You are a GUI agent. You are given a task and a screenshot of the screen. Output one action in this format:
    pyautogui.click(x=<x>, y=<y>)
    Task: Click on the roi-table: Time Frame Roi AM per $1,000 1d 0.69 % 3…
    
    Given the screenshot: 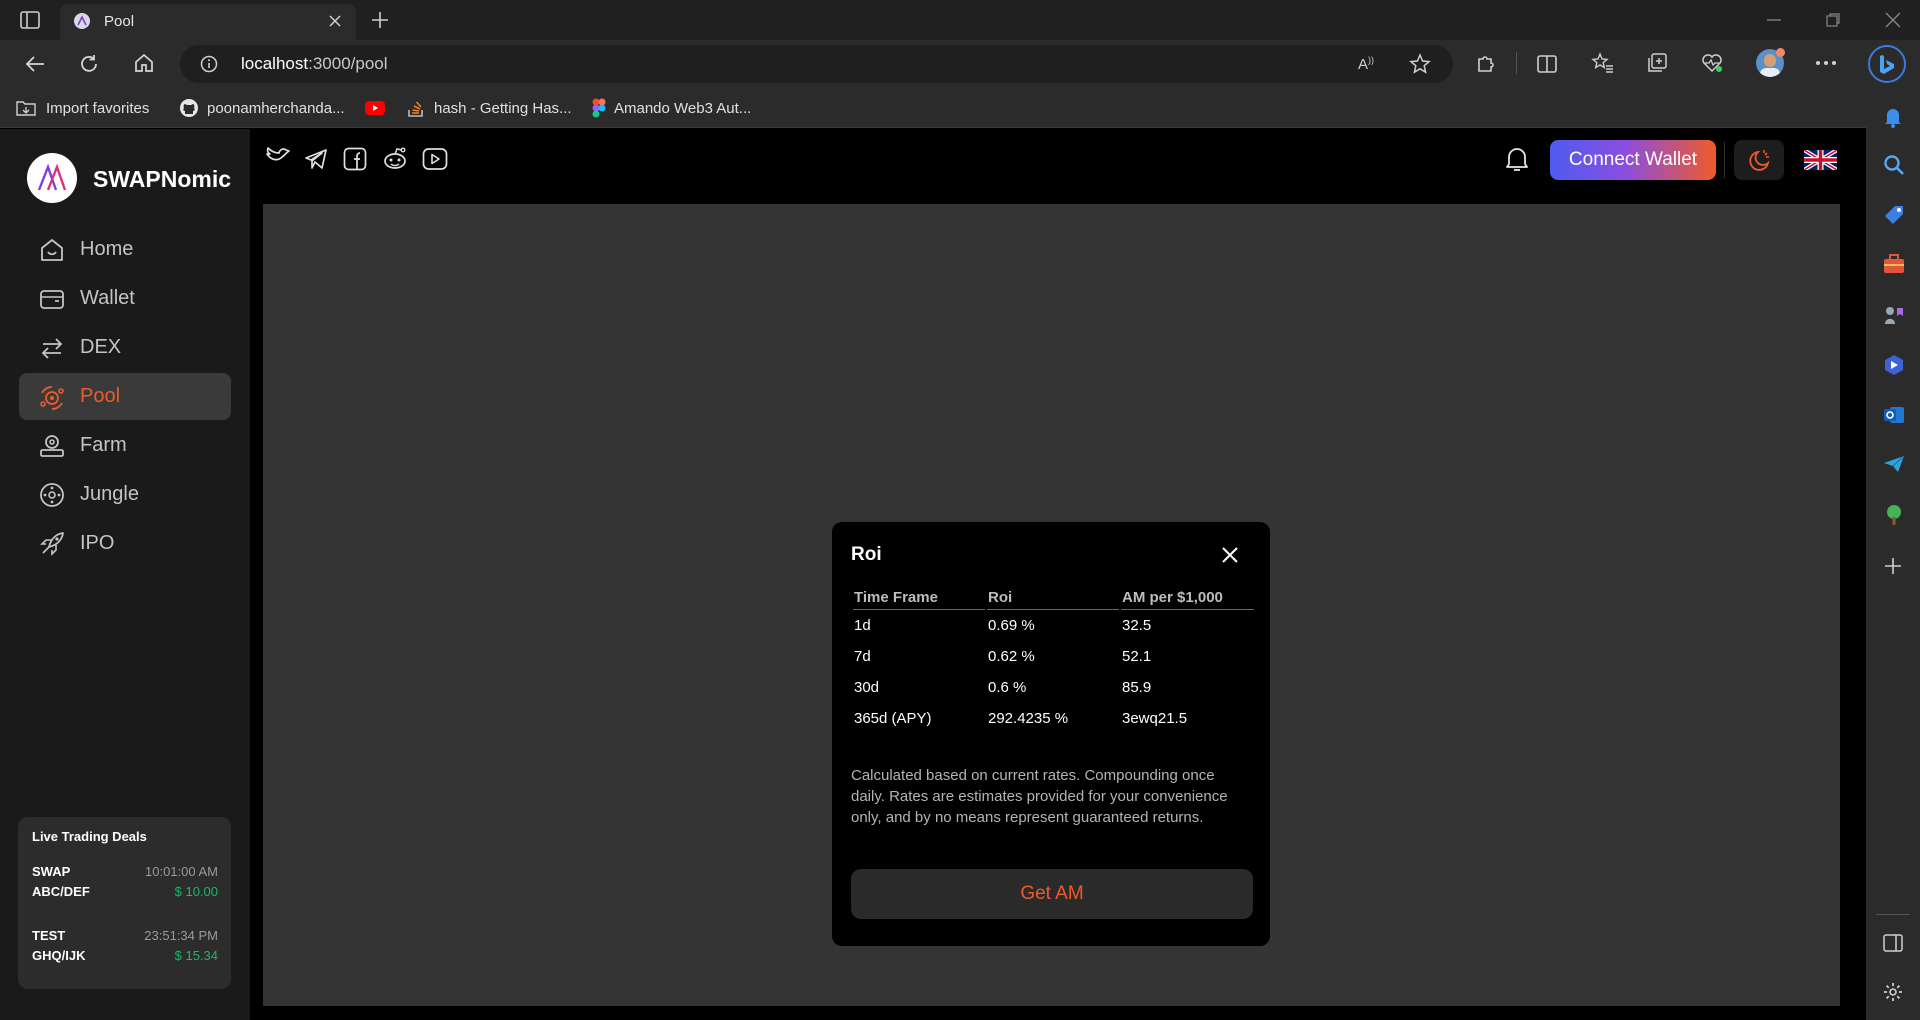 What is the action you would take?
    pyautogui.click(x=1053, y=661)
    